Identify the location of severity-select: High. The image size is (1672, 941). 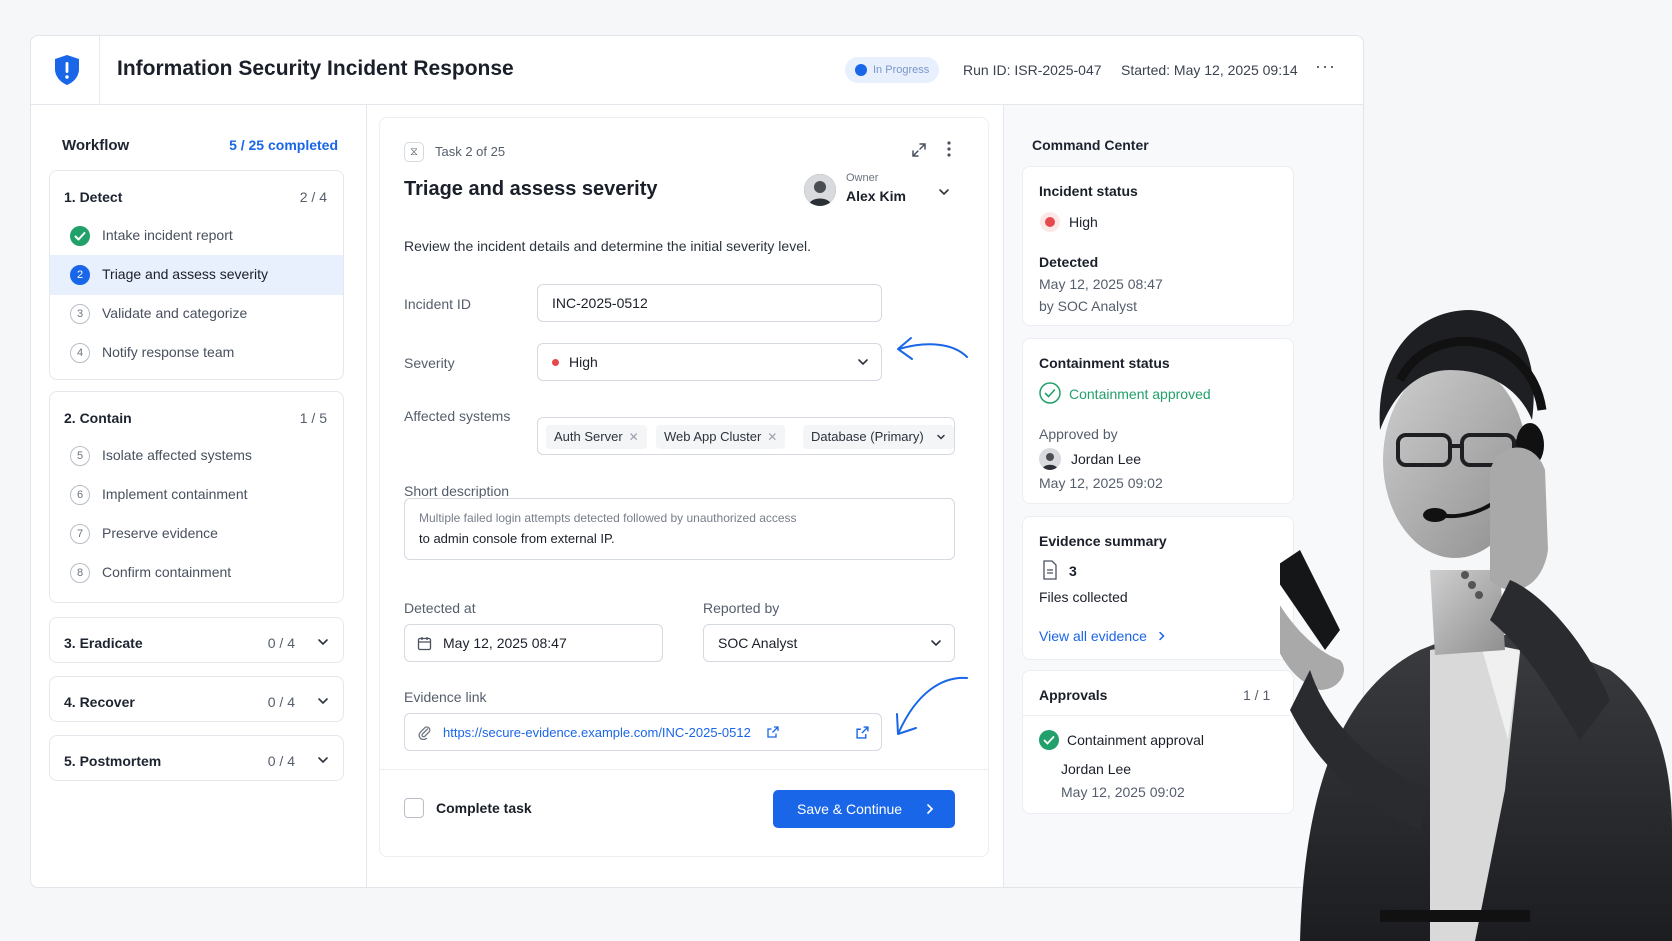
(709, 362).